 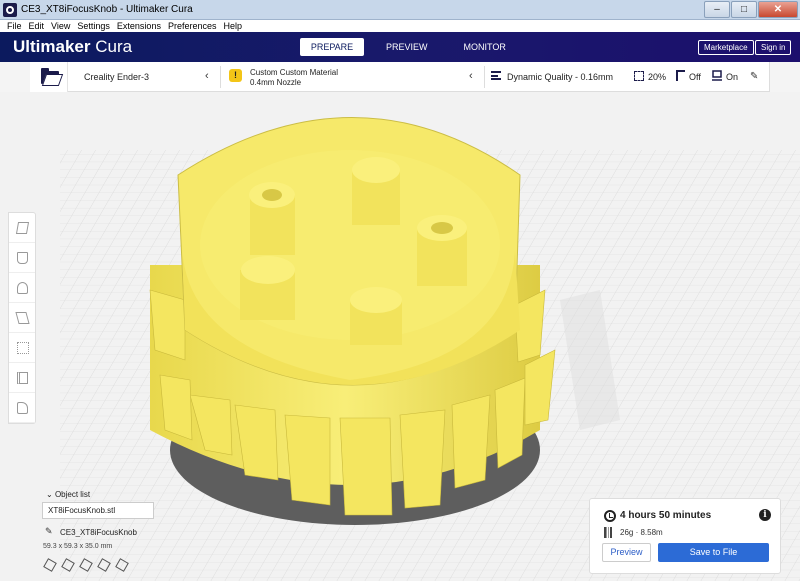 I want to click on window-titlebar: CE3_XT8iFocusKnob - Ultimaker Cura – □ ✕, so click(x=400, y=10).